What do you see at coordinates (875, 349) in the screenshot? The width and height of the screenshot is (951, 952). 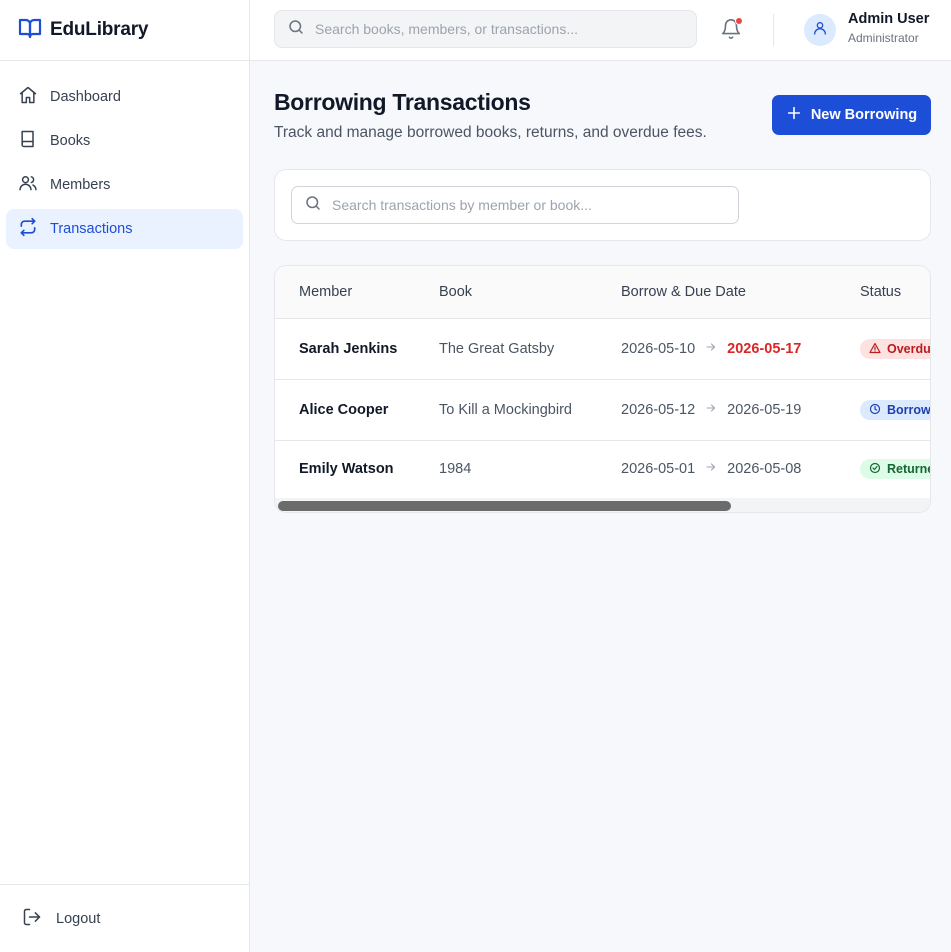 I see `warning-icon` at bounding box center [875, 349].